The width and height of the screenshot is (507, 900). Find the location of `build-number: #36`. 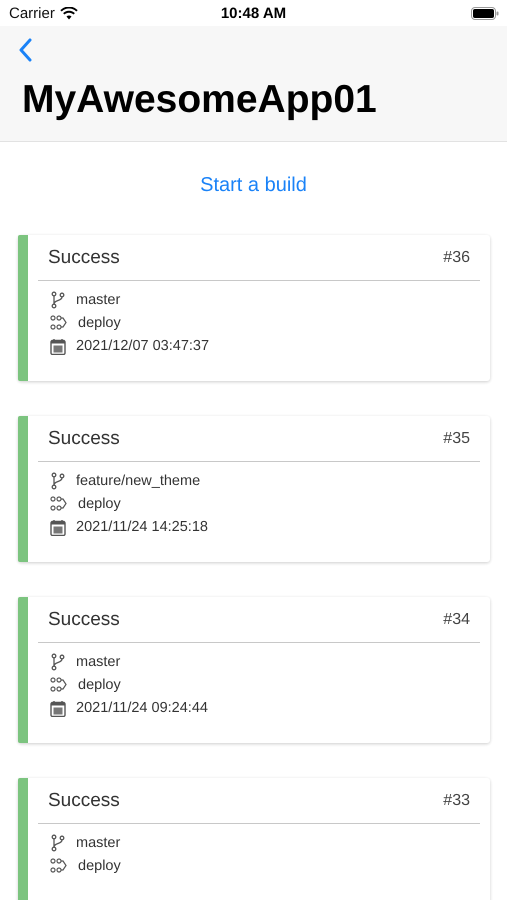

build-number: #36 is located at coordinates (456, 257).